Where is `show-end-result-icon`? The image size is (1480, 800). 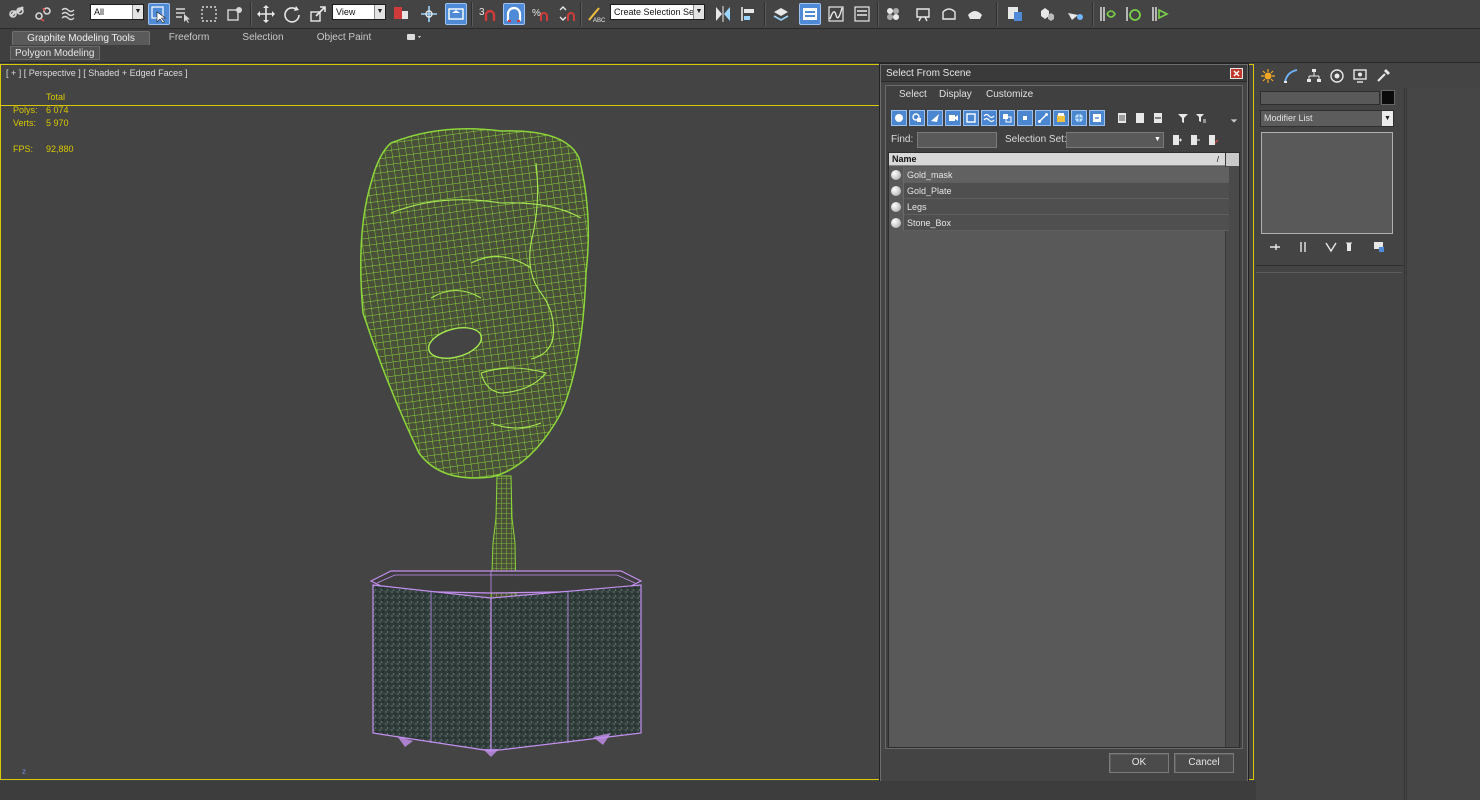 show-end-result-icon is located at coordinates (1303, 247).